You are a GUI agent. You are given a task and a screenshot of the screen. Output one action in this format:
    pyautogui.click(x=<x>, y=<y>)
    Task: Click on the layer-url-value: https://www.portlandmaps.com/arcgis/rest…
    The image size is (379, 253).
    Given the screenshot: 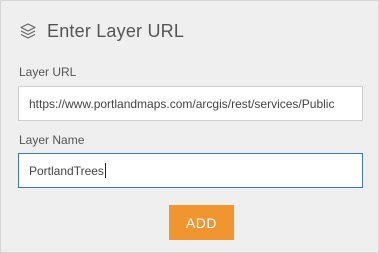 What is the action you would take?
    pyautogui.click(x=182, y=103)
    